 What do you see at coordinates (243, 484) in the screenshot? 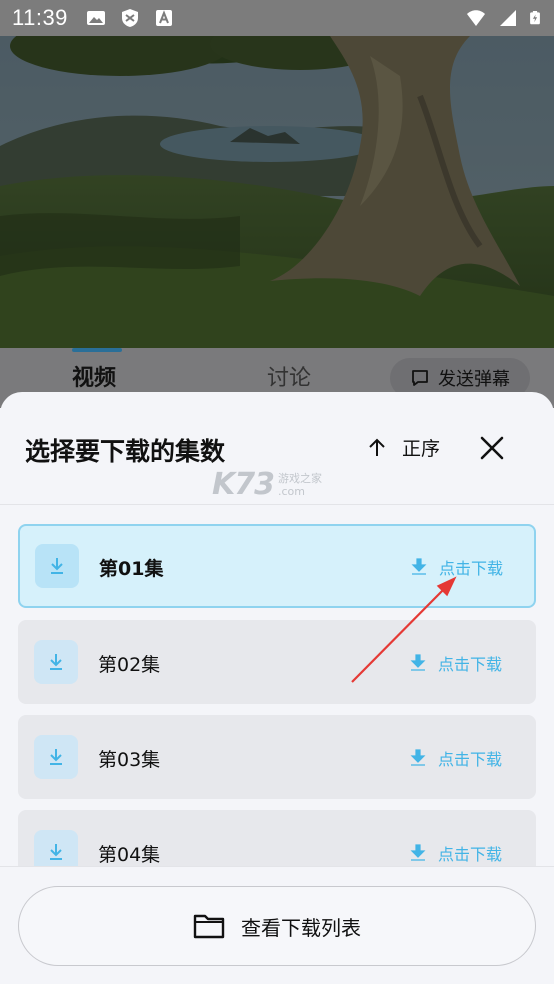
I see `watermark-logo: K73` at bounding box center [243, 484].